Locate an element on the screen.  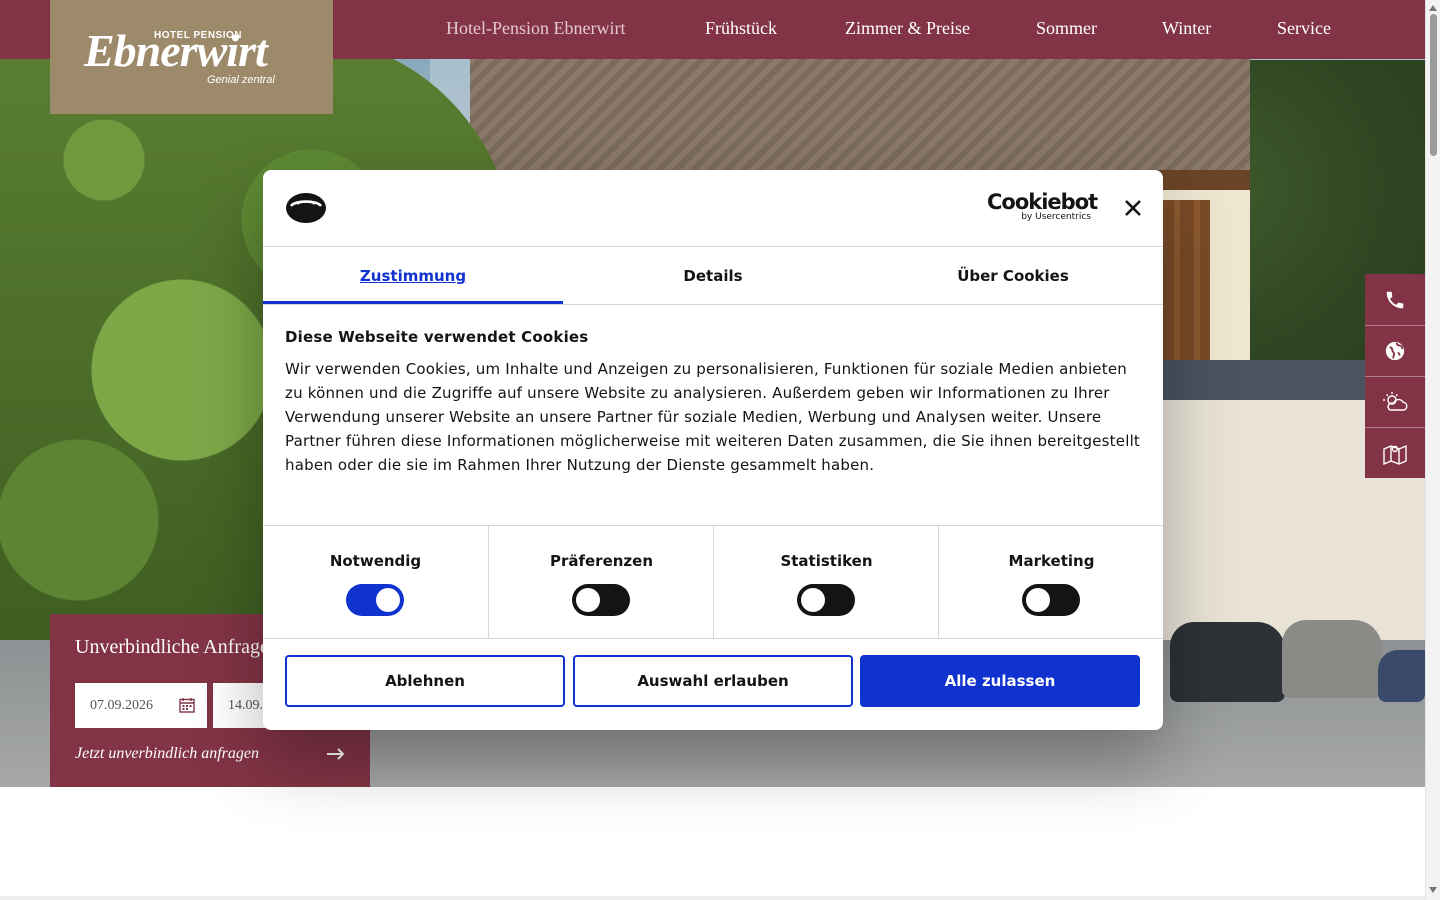
active-tab-indicator is located at coordinates (413, 302).